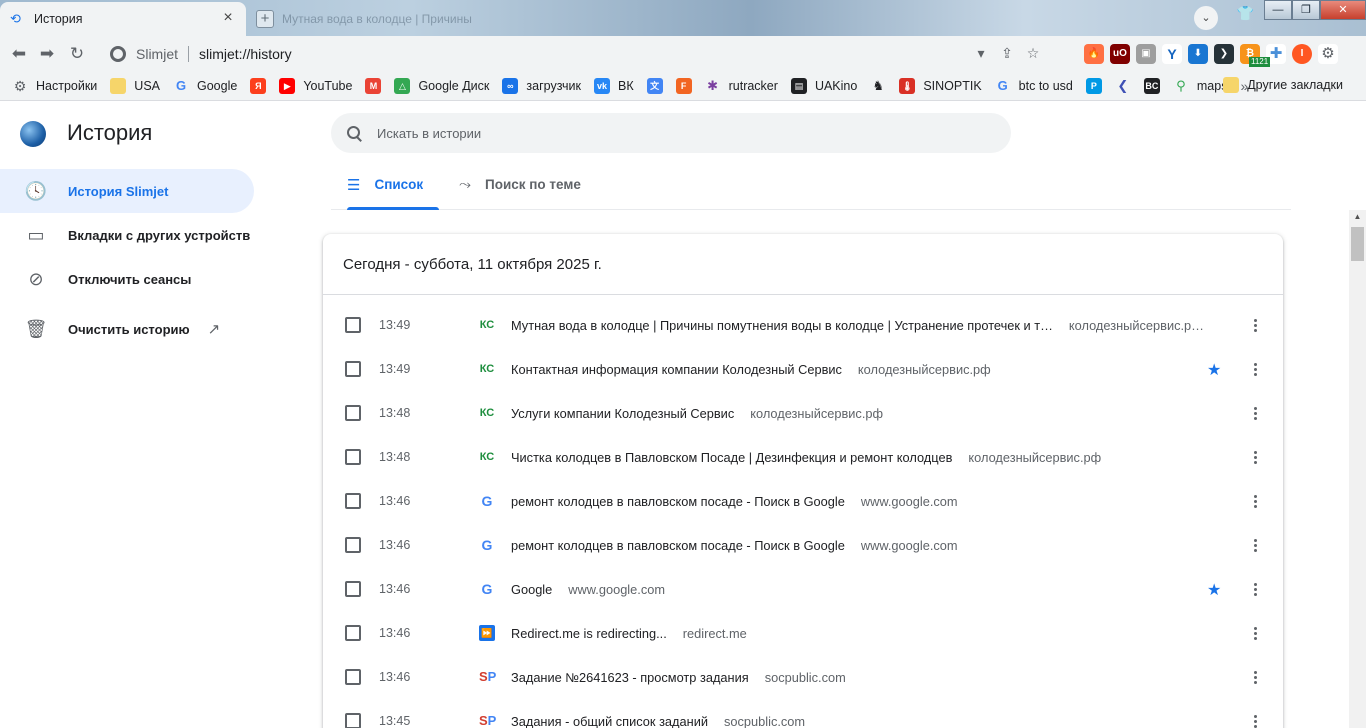  I want to click on scrollbar-thumb, so click(1357, 244).